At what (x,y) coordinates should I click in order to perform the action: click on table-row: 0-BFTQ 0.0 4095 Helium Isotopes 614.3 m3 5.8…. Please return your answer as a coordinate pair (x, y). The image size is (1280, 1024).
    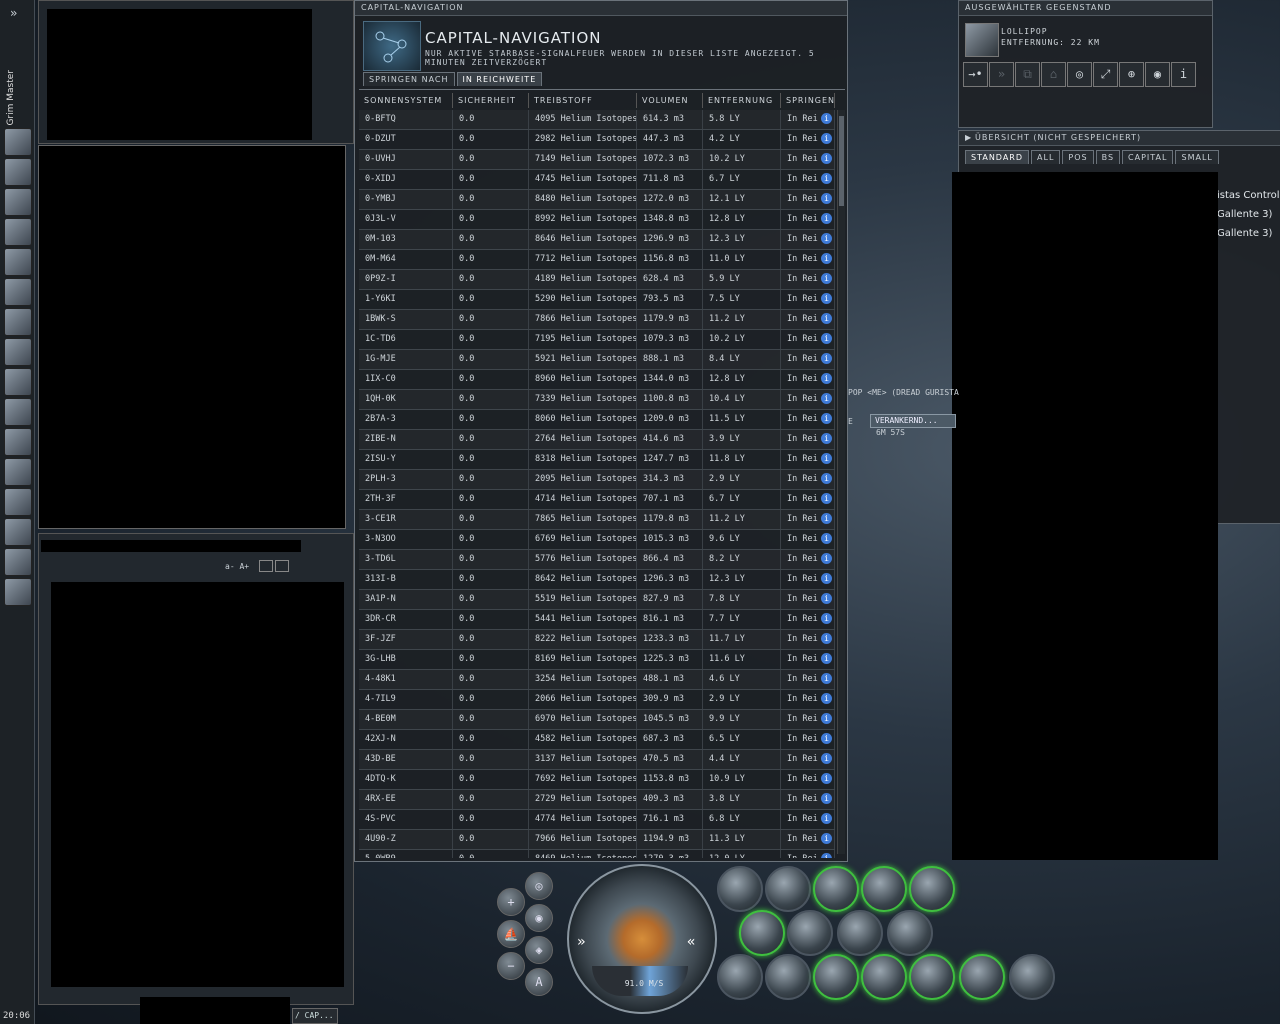
    Looking at the image, I should click on (597, 120).